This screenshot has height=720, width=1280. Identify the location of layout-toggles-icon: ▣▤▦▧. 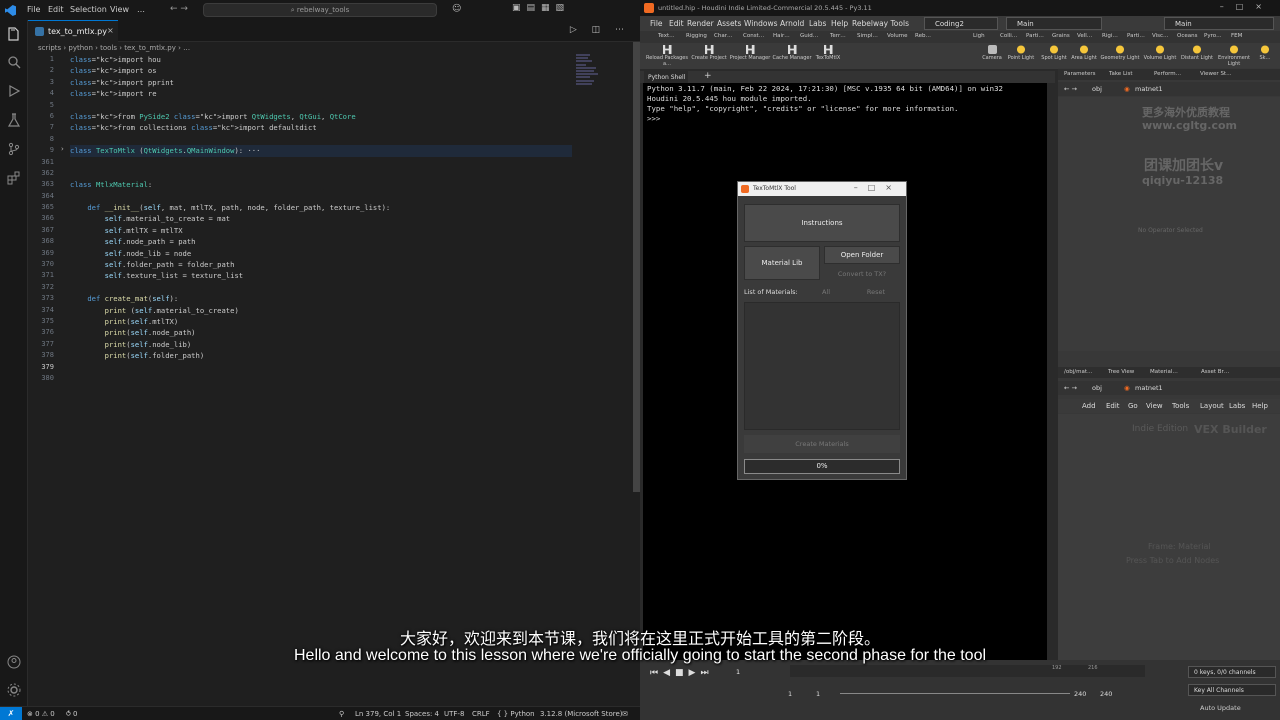
(541, 8).